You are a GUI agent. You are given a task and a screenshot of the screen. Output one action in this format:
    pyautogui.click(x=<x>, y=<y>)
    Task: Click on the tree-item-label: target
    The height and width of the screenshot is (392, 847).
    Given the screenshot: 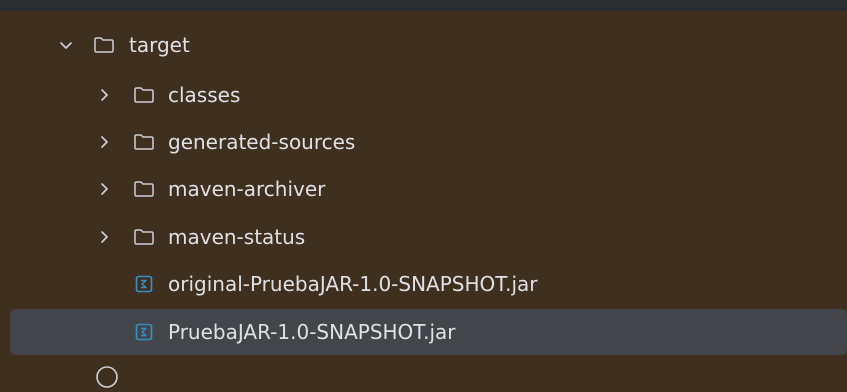 What is the action you would take?
    pyautogui.click(x=159, y=45)
    